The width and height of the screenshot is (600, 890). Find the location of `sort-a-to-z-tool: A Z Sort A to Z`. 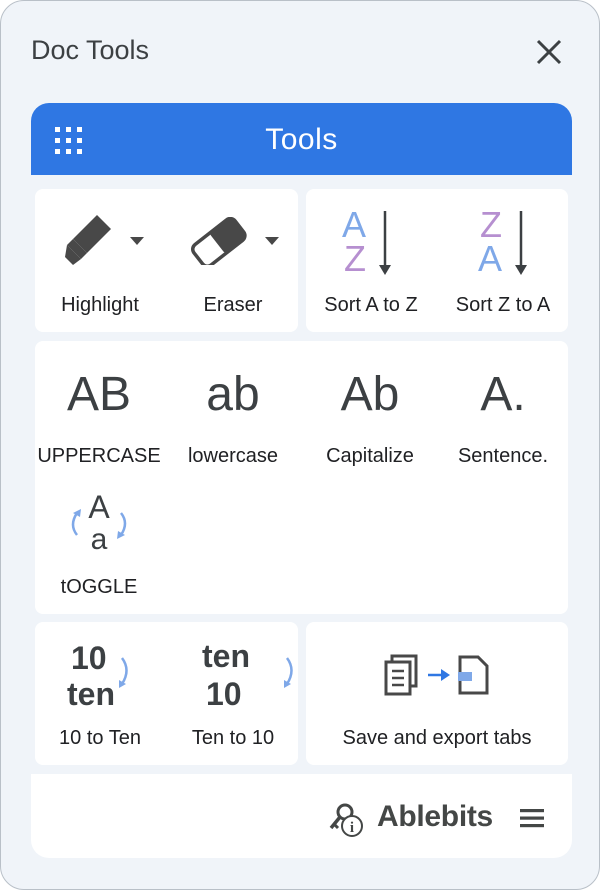

sort-a-to-z-tool: A Z Sort A to Z is located at coordinates (371, 260).